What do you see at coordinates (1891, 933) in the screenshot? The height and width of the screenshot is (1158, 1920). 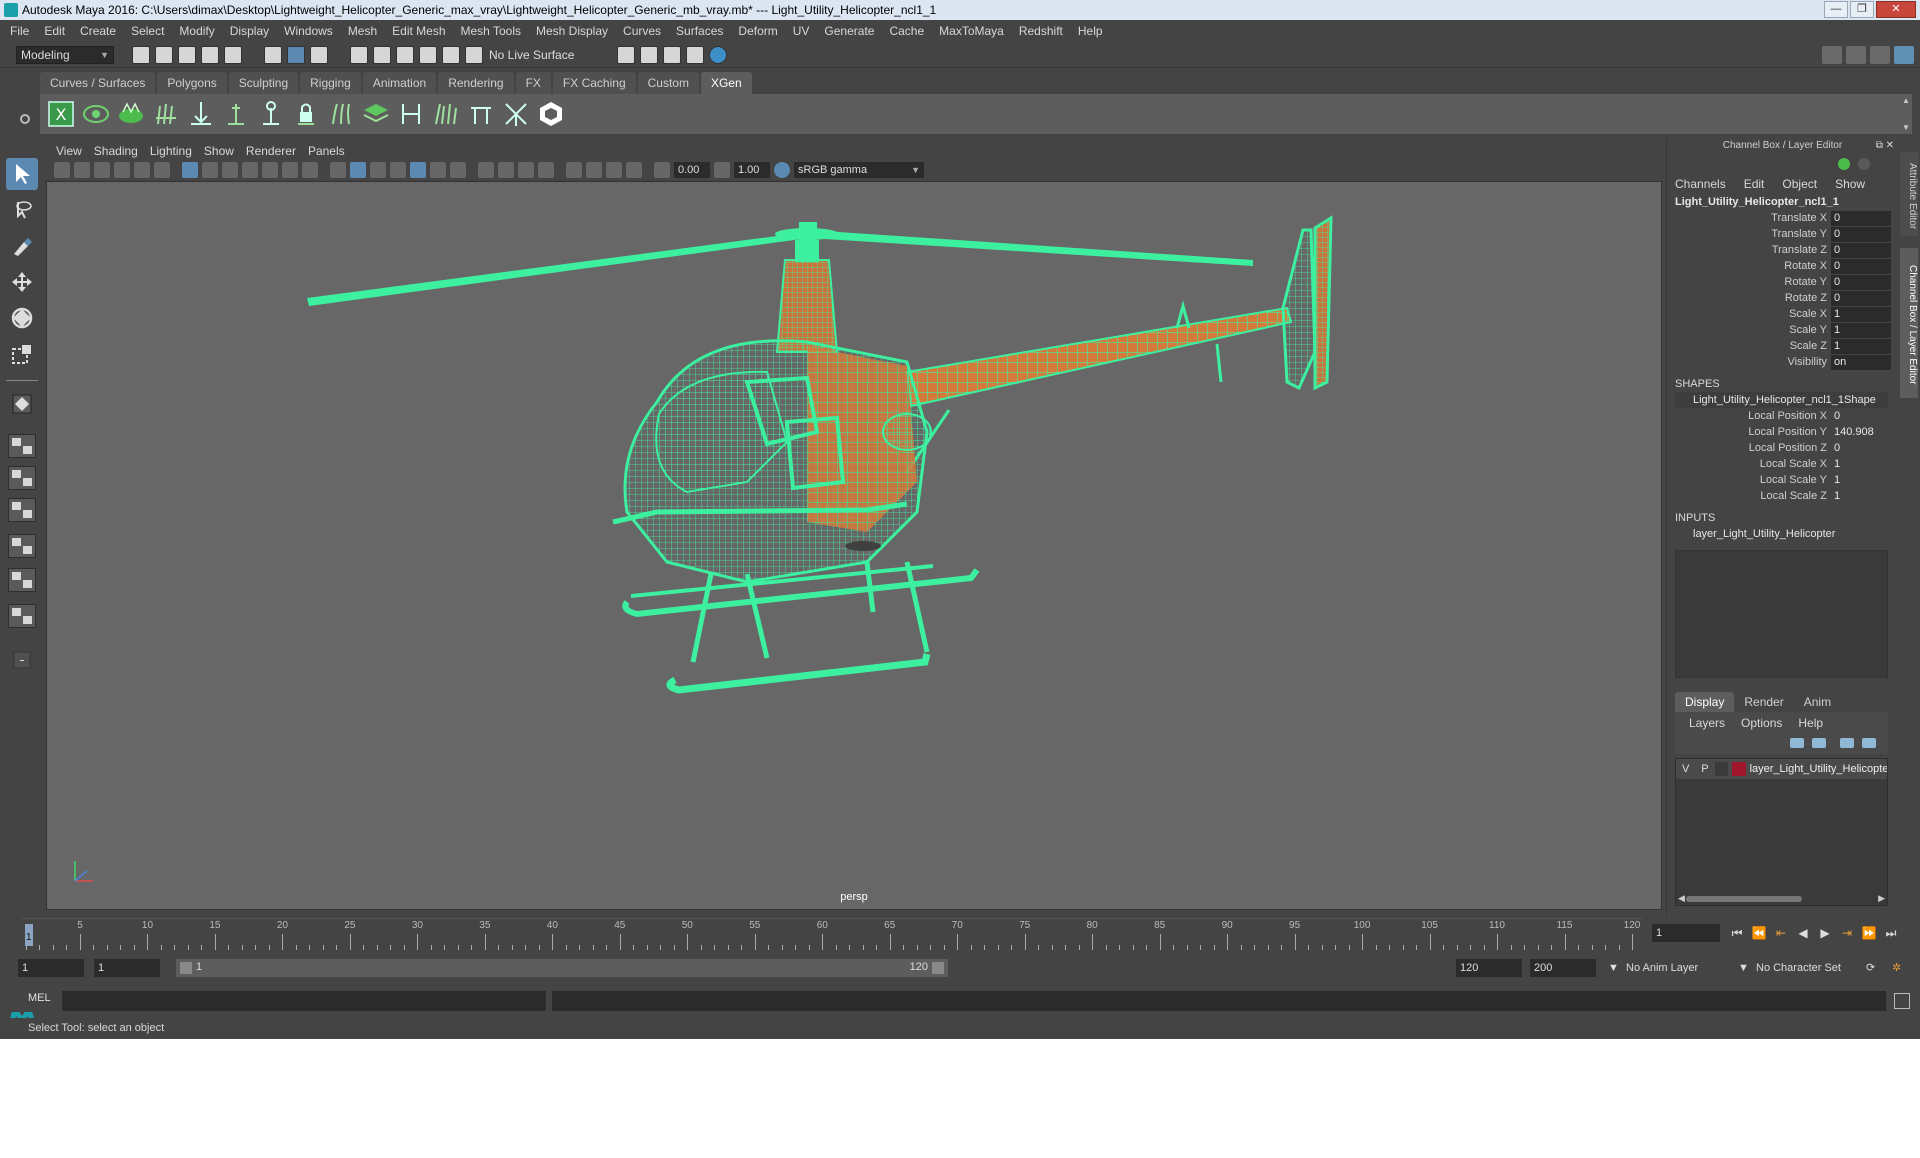 I see `go-to-end-icon: ⏭` at bounding box center [1891, 933].